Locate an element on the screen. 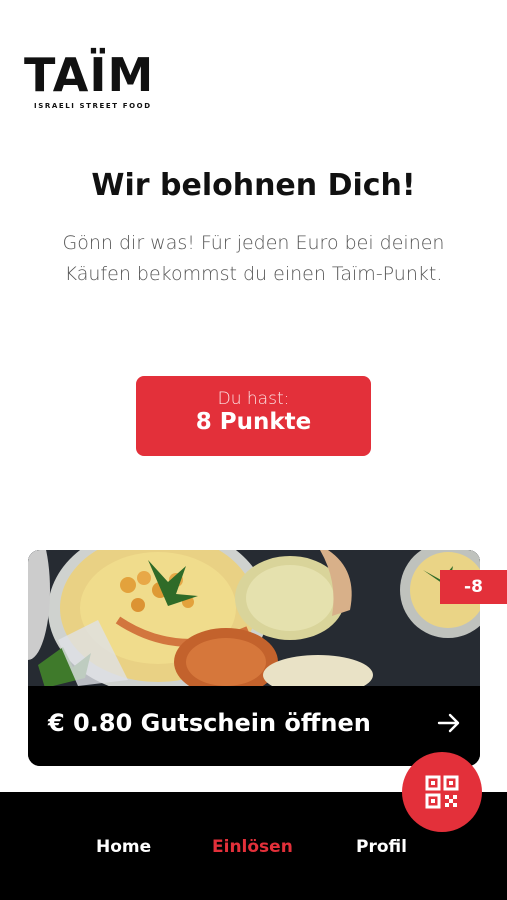  nav-profile: Profil is located at coordinates (381, 847).